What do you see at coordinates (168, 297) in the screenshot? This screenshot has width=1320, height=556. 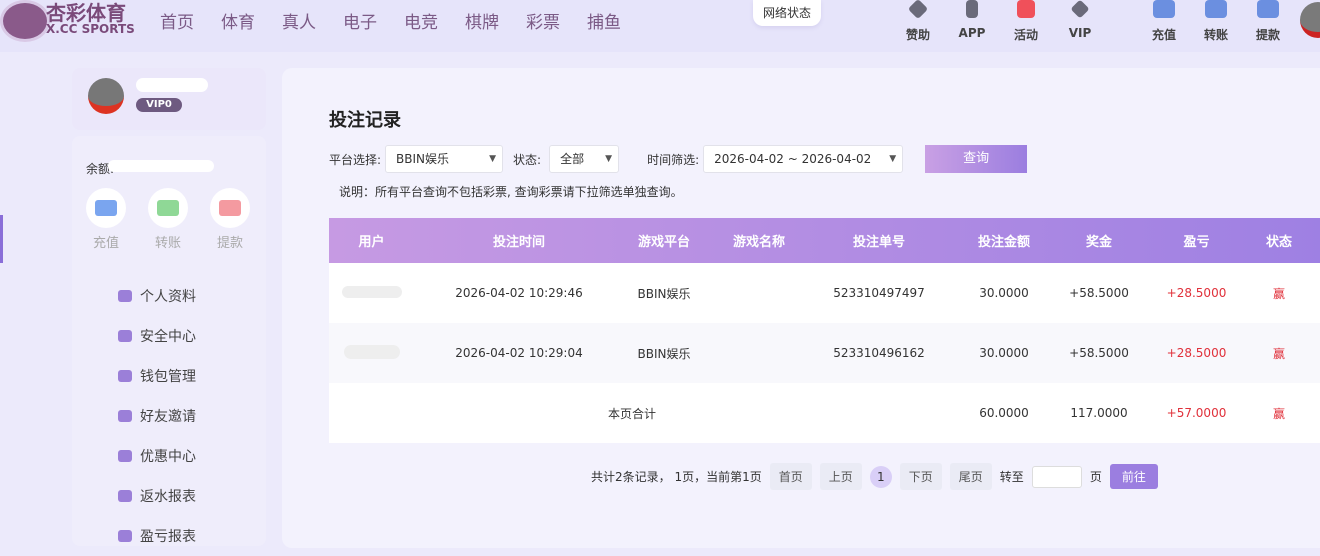 I see `menu-label: 个人资料` at bounding box center [168, 297].